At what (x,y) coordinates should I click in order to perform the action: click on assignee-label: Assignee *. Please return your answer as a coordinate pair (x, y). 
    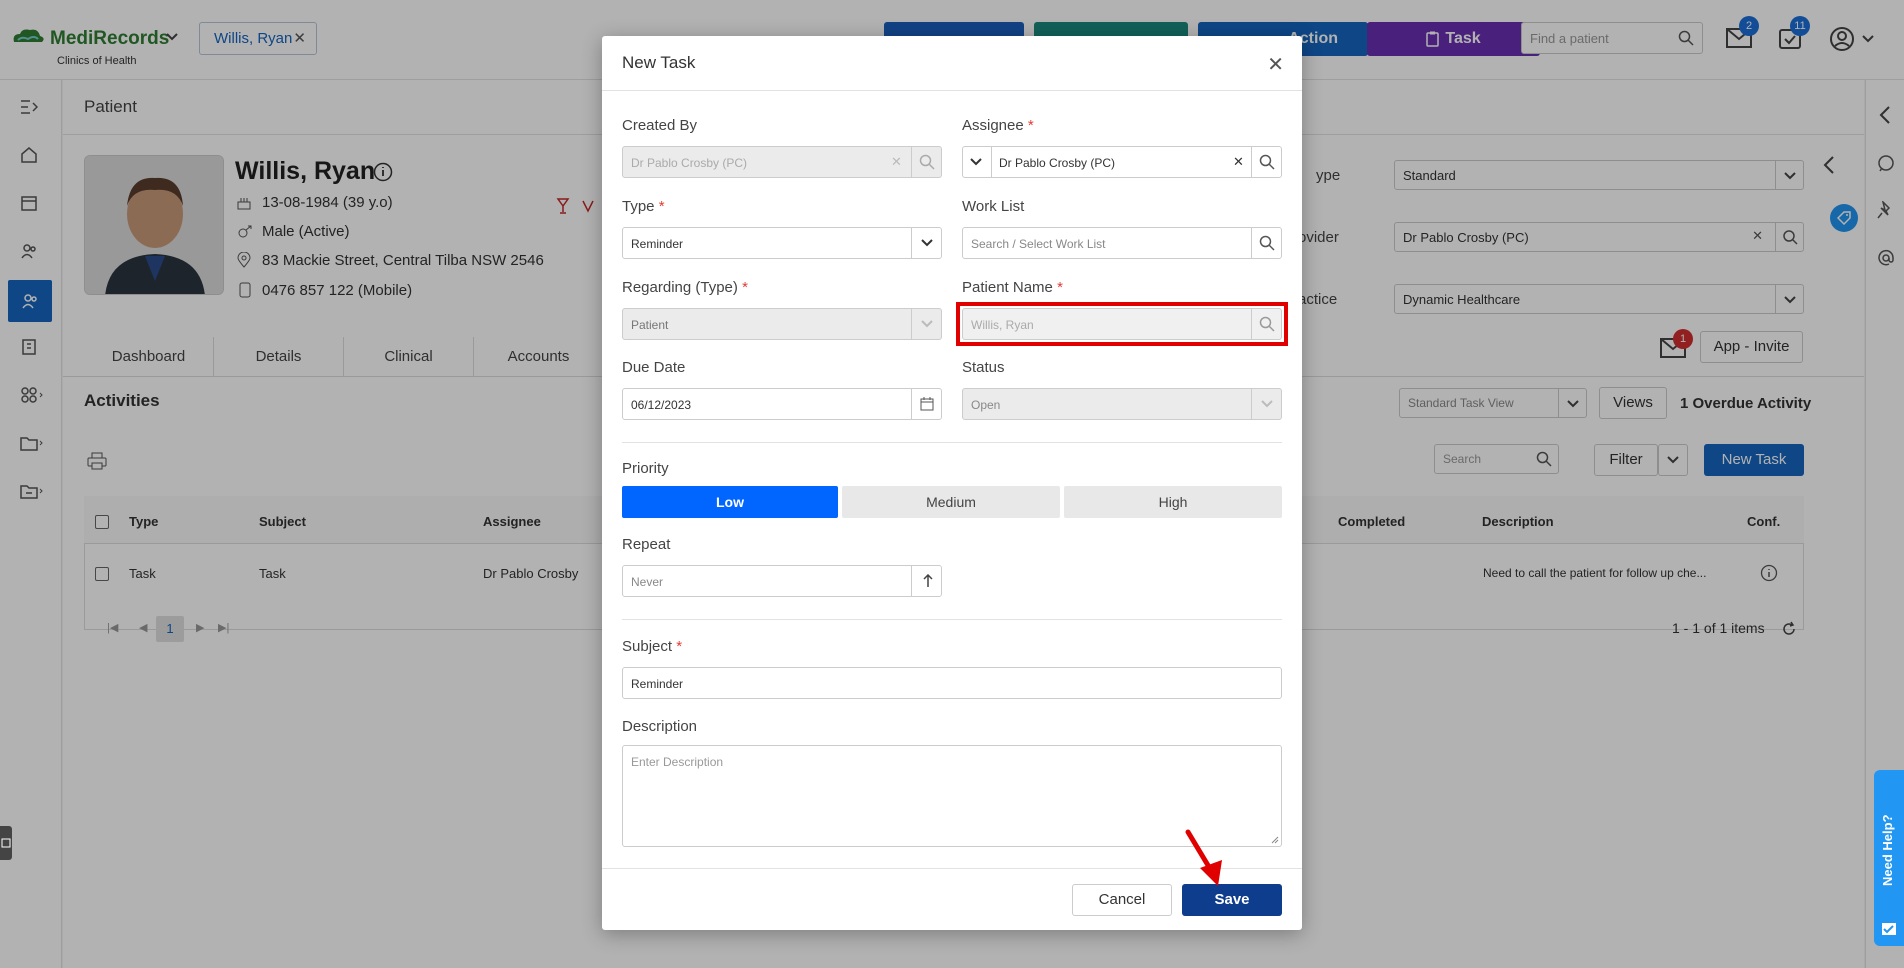
    Looking at the image, I should click on (998, 125).